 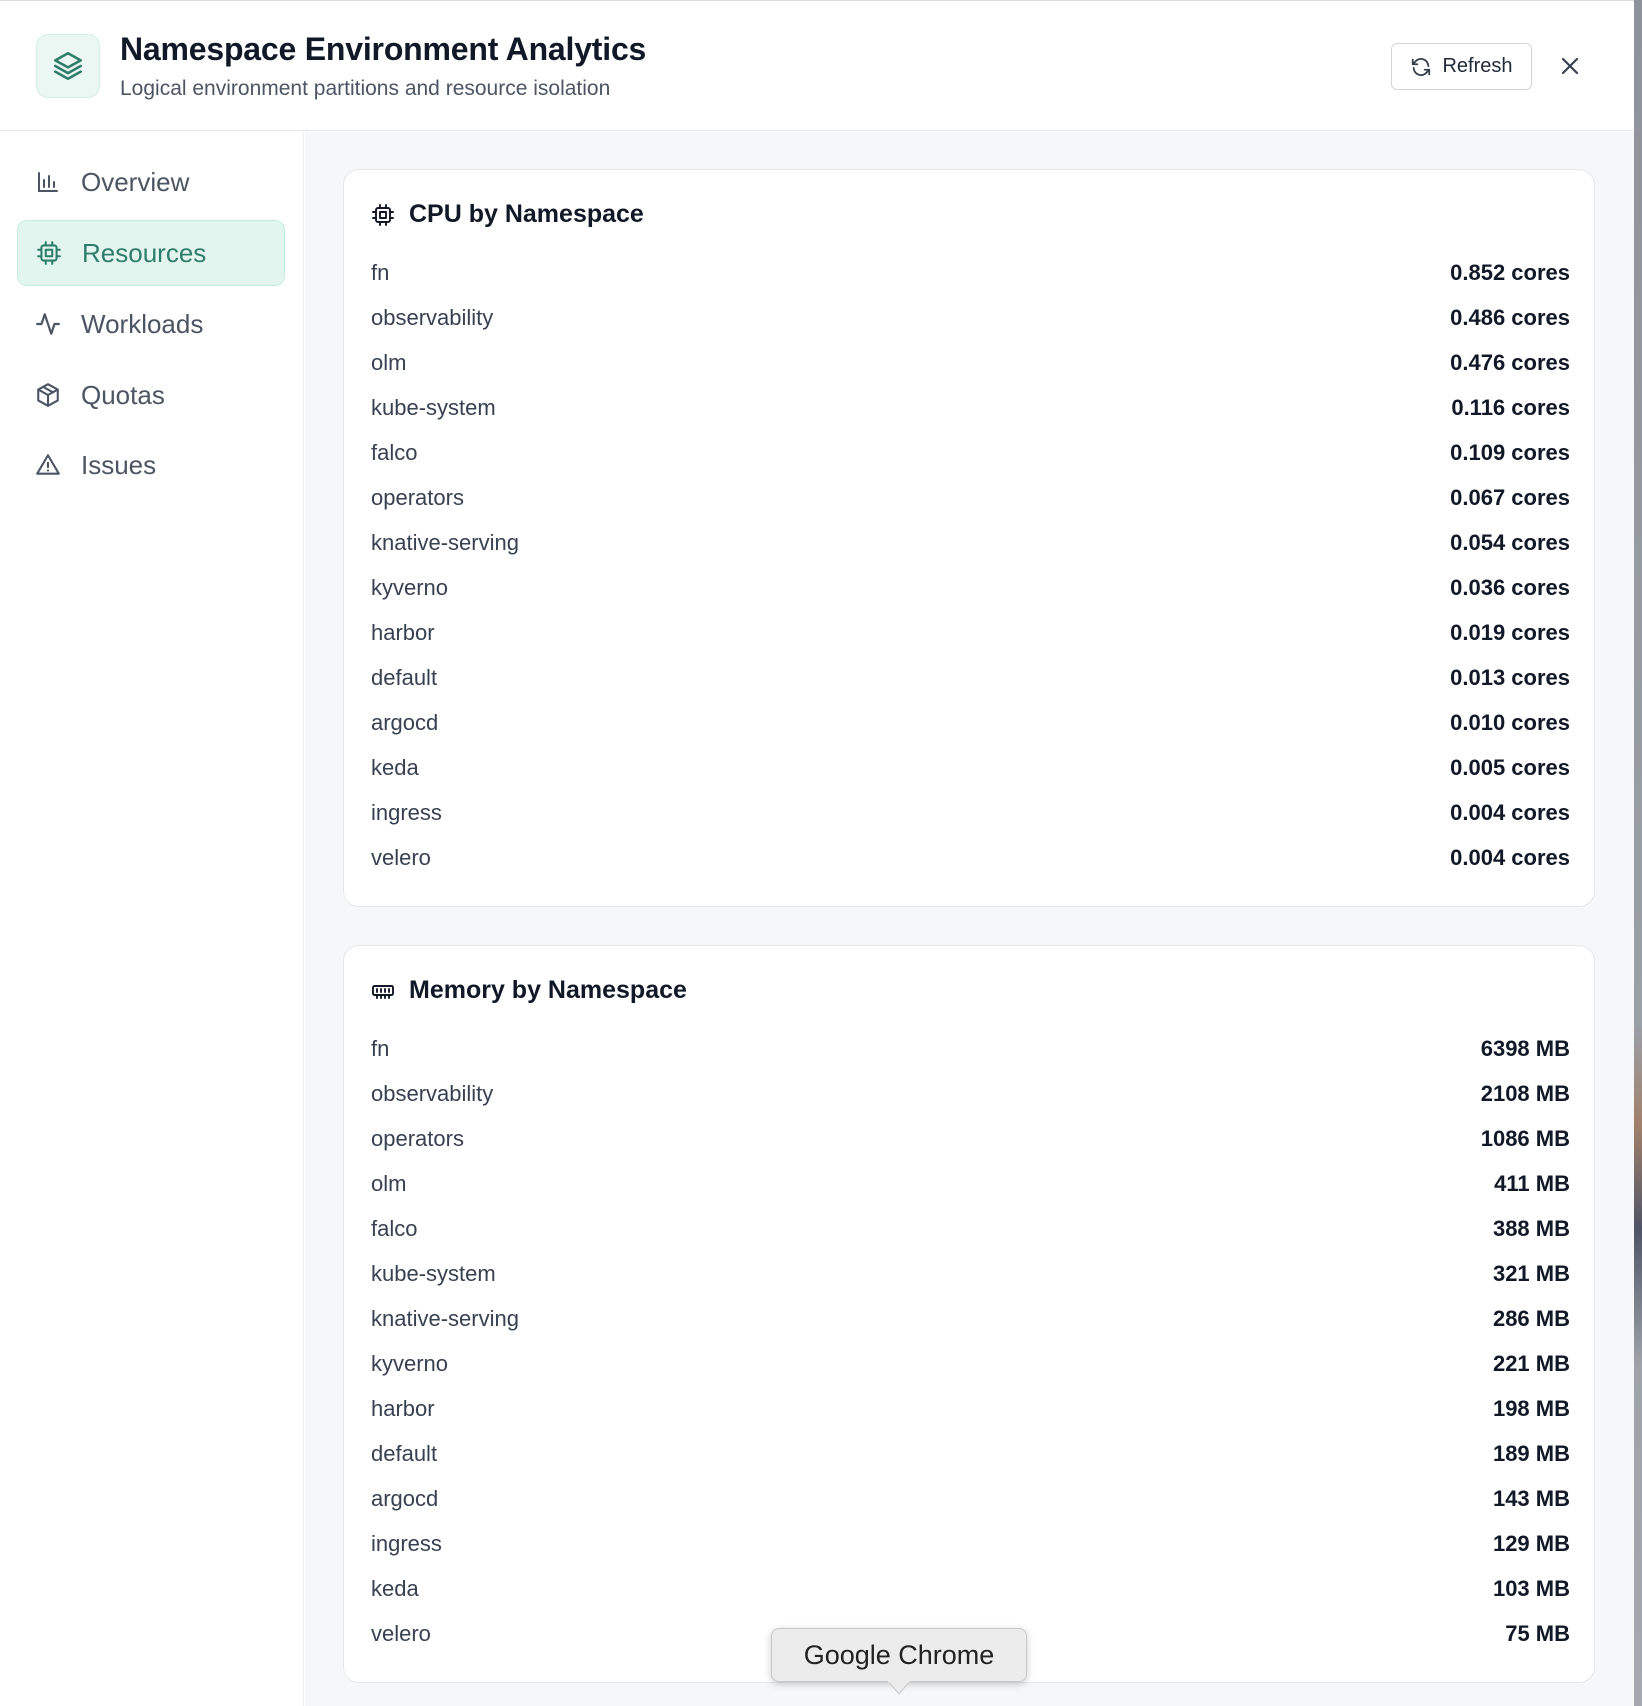 What do you see at coordinates (1525, 1048) in the screenshot?
I see `memory-value: 6398 MB` at bounding box center [1525, 1048].